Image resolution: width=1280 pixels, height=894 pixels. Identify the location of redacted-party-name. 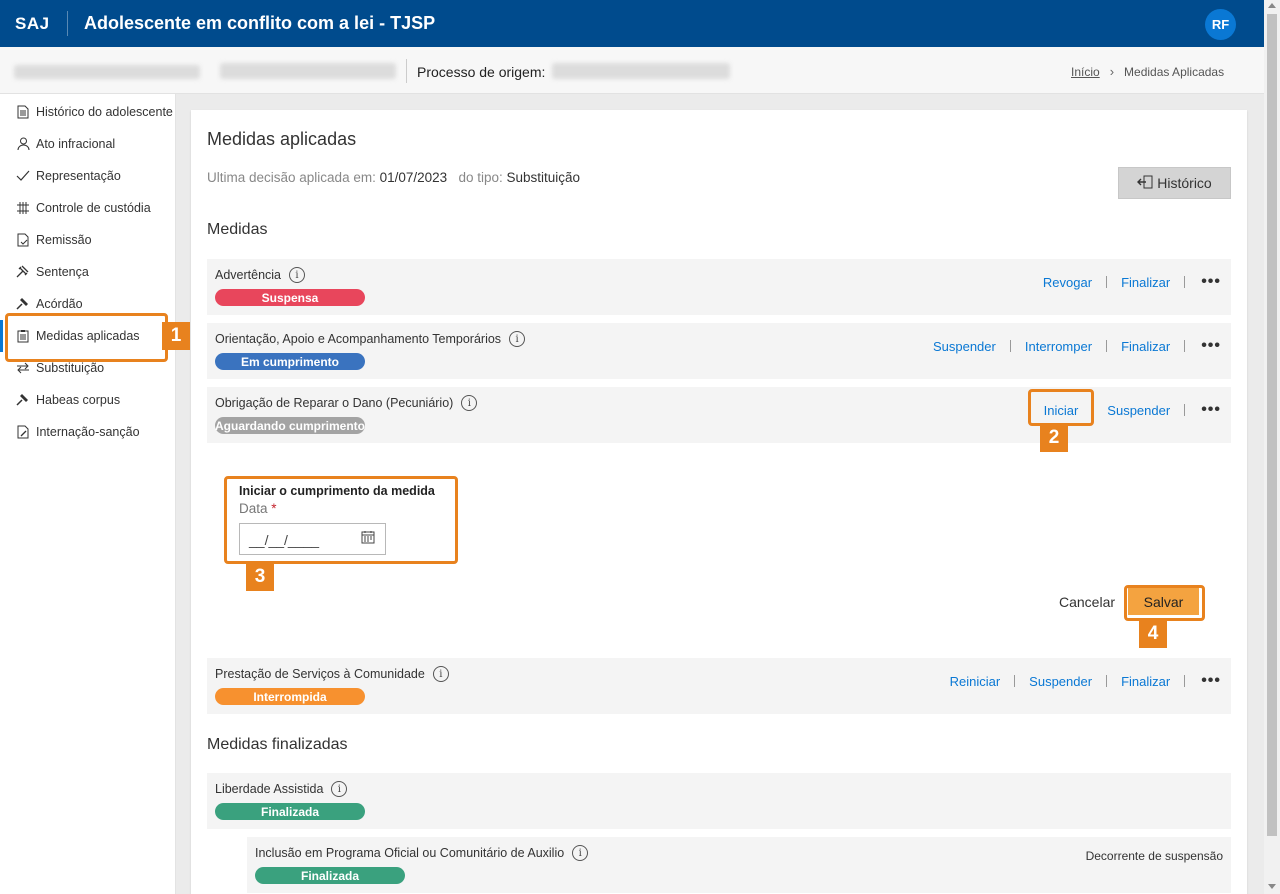
(107, 72).